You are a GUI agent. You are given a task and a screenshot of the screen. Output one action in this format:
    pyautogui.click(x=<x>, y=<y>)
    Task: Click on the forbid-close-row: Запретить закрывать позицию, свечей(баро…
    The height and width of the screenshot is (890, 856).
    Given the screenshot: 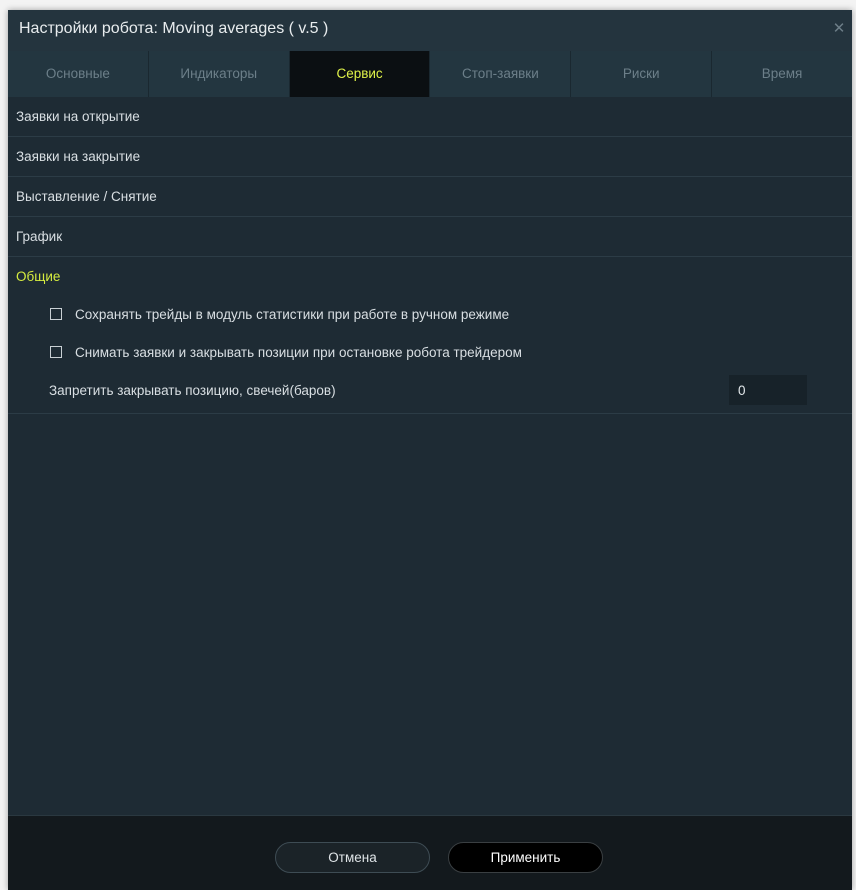 What is the action you would take?
    pyautogui.click(x=430, y=392)
    